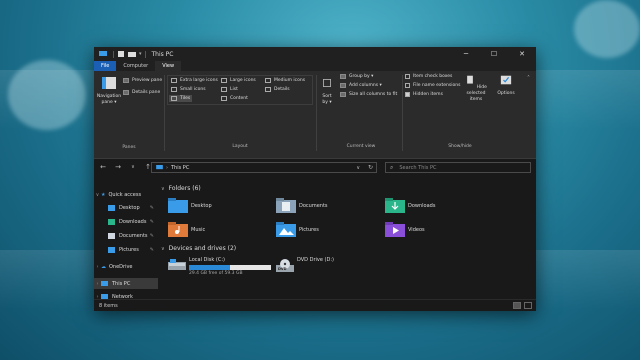  What do you see at coordinates (181, 98) in the screenshot?
I see `layout-tiles: Tiles` at bounding box center [181, 98].